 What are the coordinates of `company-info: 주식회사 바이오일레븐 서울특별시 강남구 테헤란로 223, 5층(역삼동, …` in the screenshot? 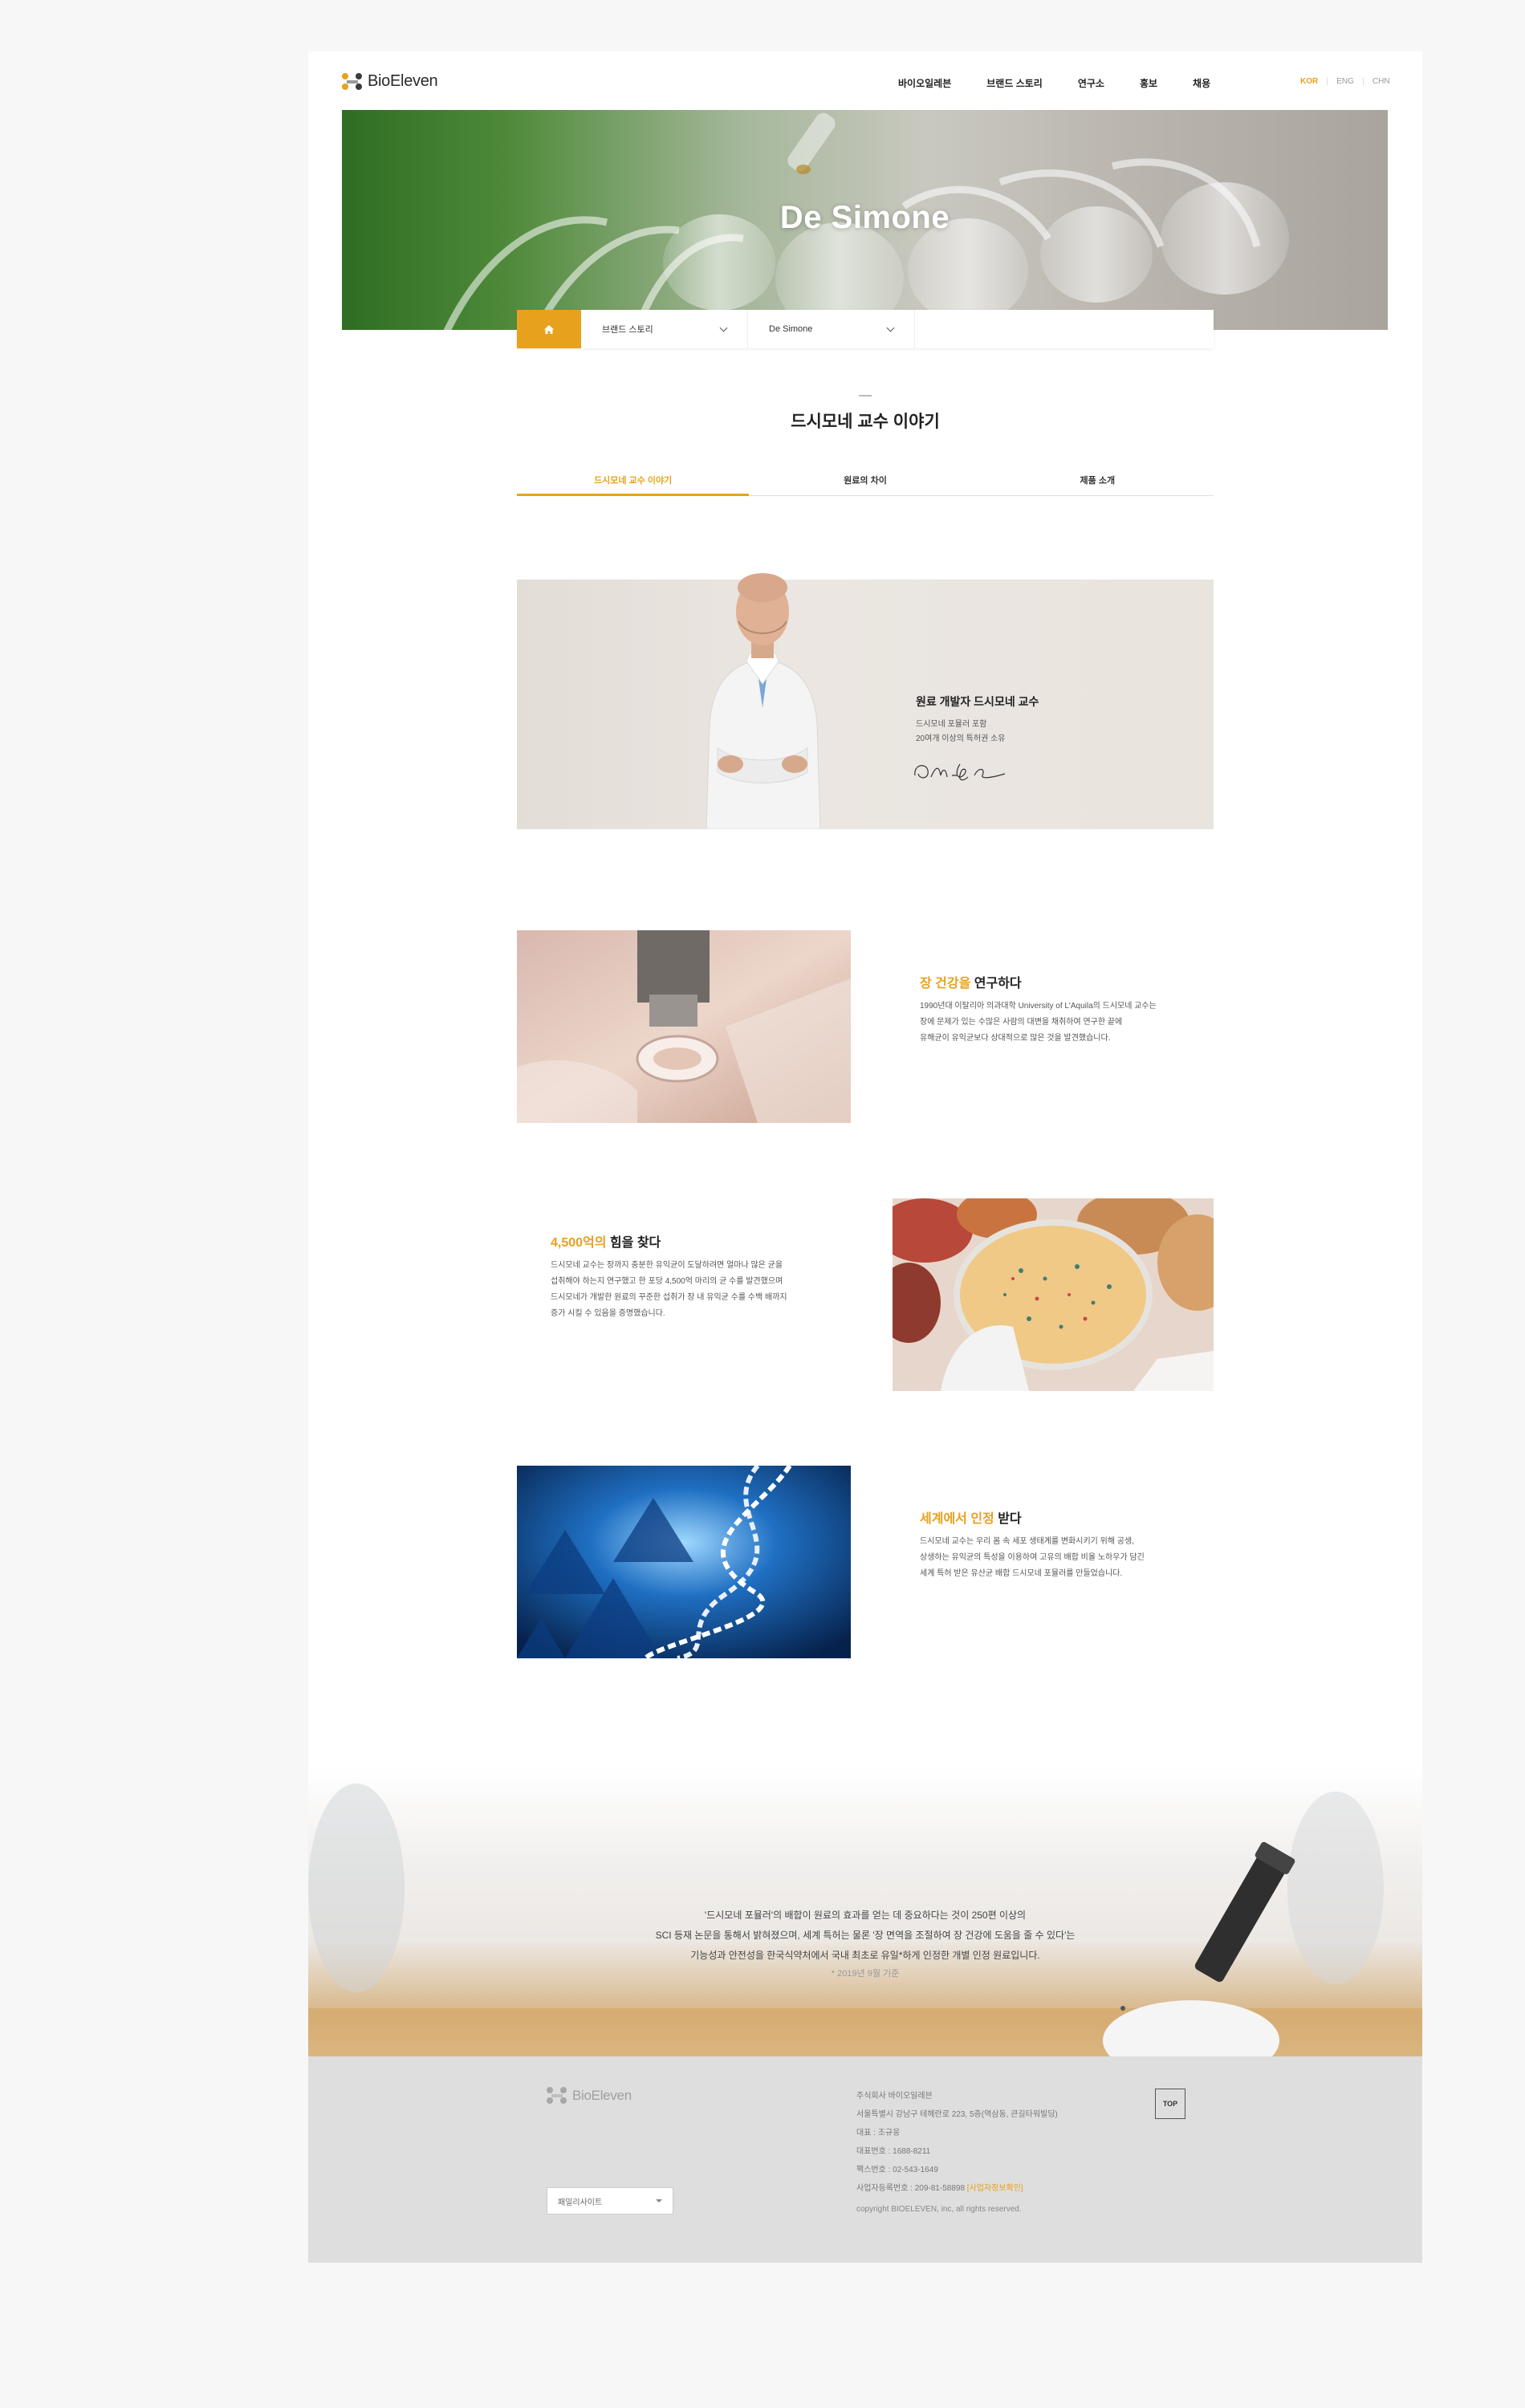 It's located at (957, 2142).